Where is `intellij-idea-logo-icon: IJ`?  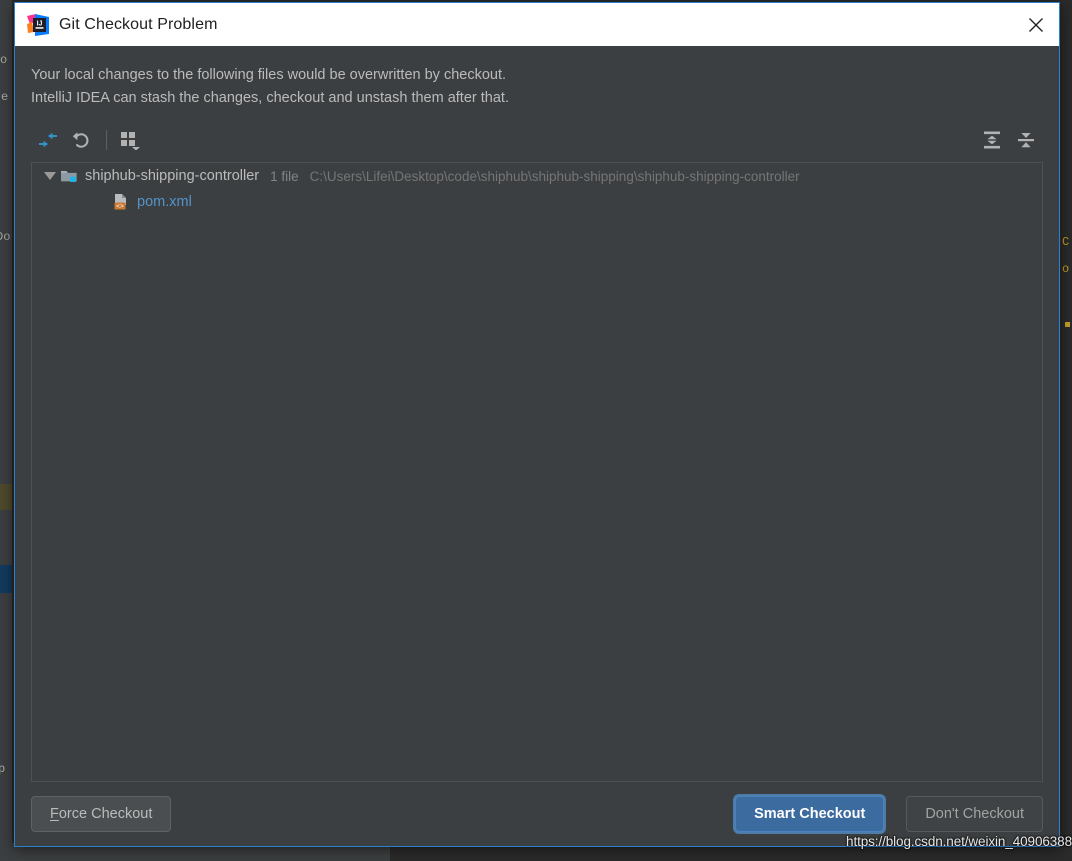 intellij-idea-logo-icon: IJ is located at coordinates (38, 24).